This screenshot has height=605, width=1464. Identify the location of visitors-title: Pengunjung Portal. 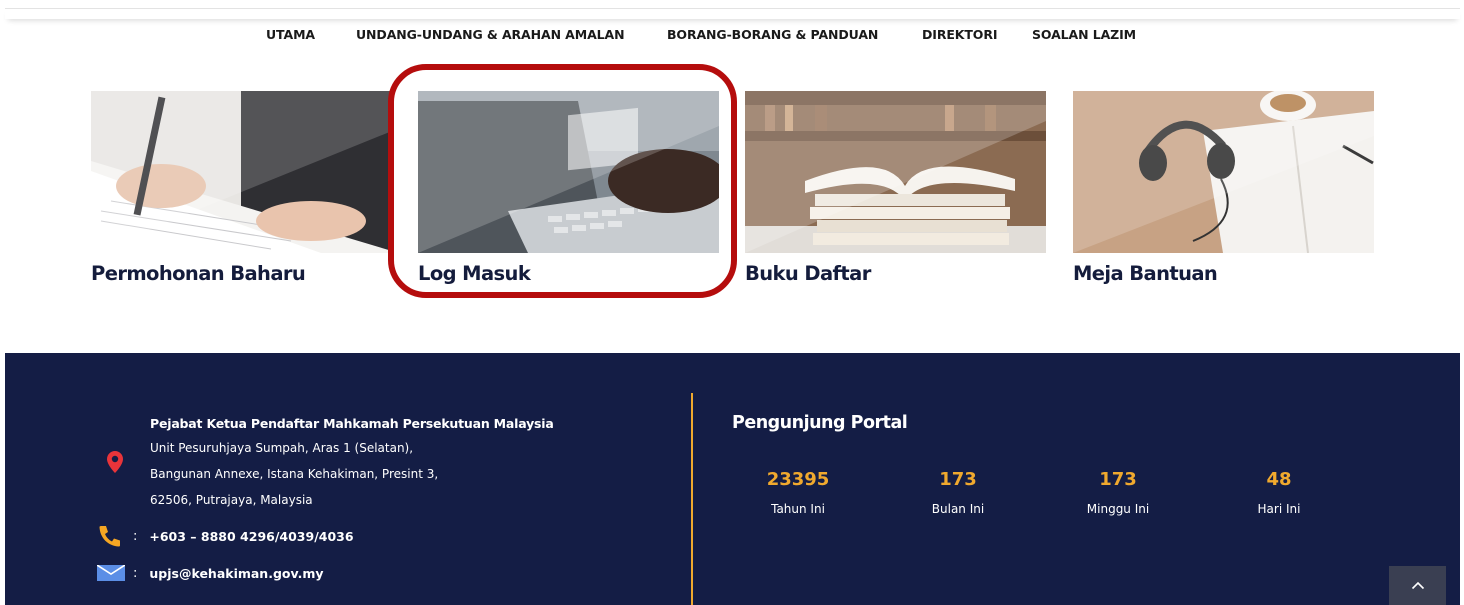
(820, 423).